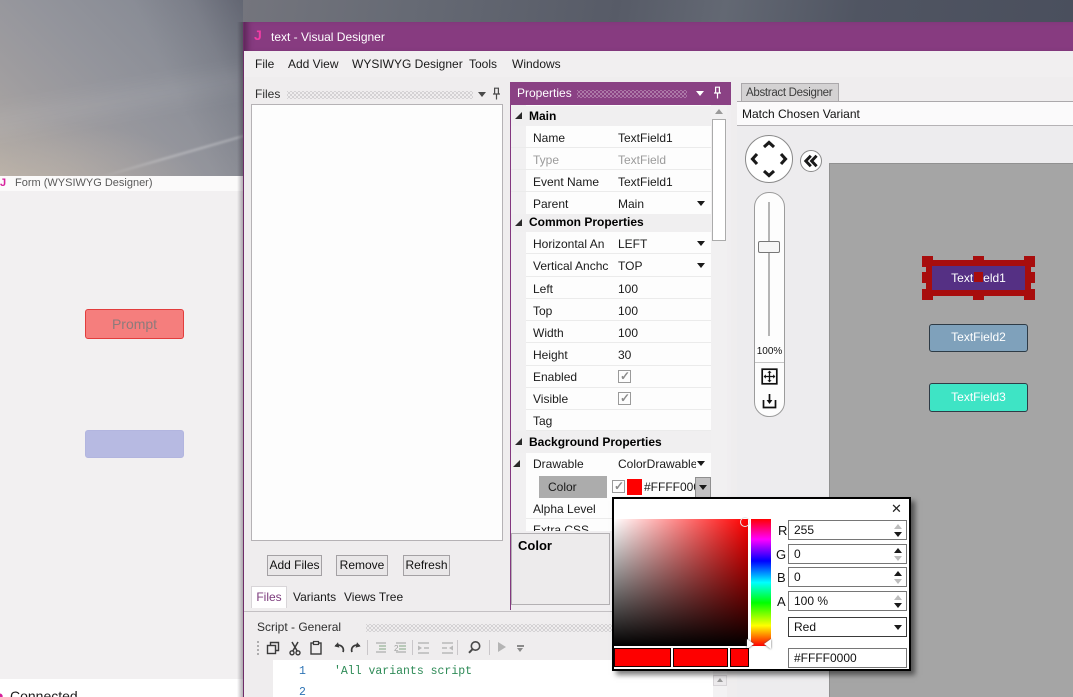 The image size is (1073, 697). I want to click on svg-text: 2, so click(396, 648).